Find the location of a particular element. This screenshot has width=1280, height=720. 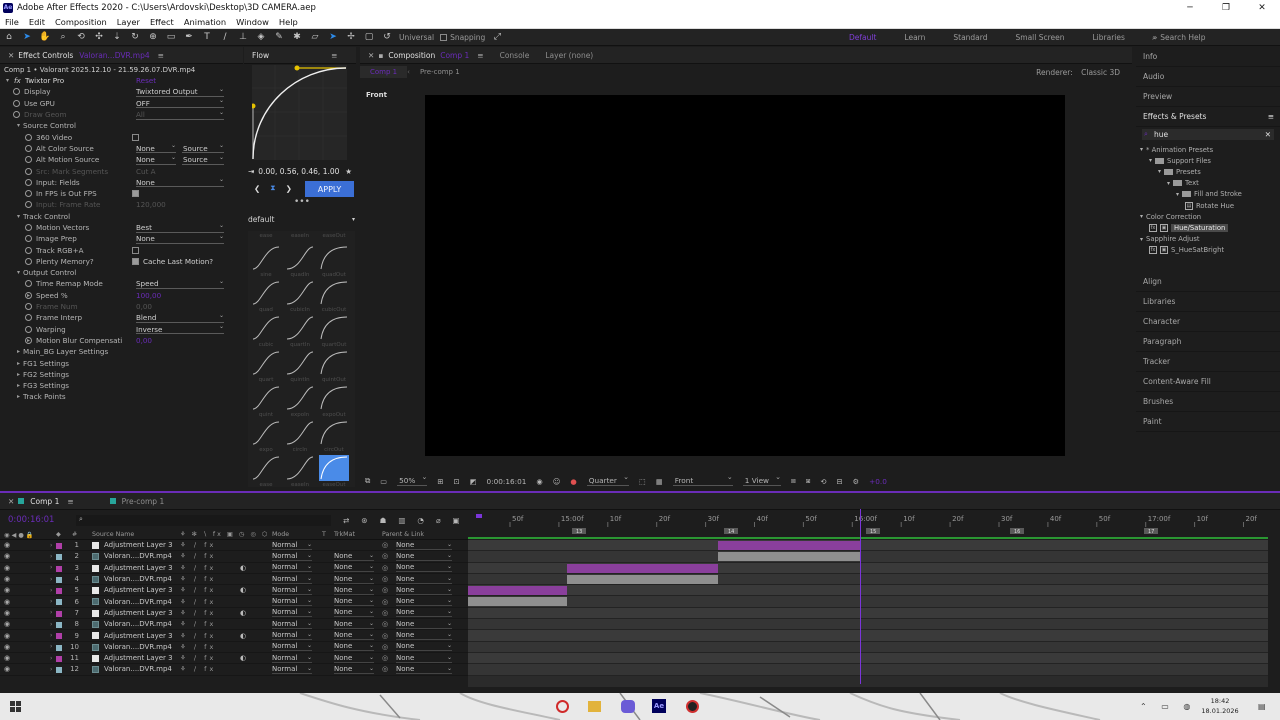

taskbar-app-obs-icon is located at coordinates (692, 706).